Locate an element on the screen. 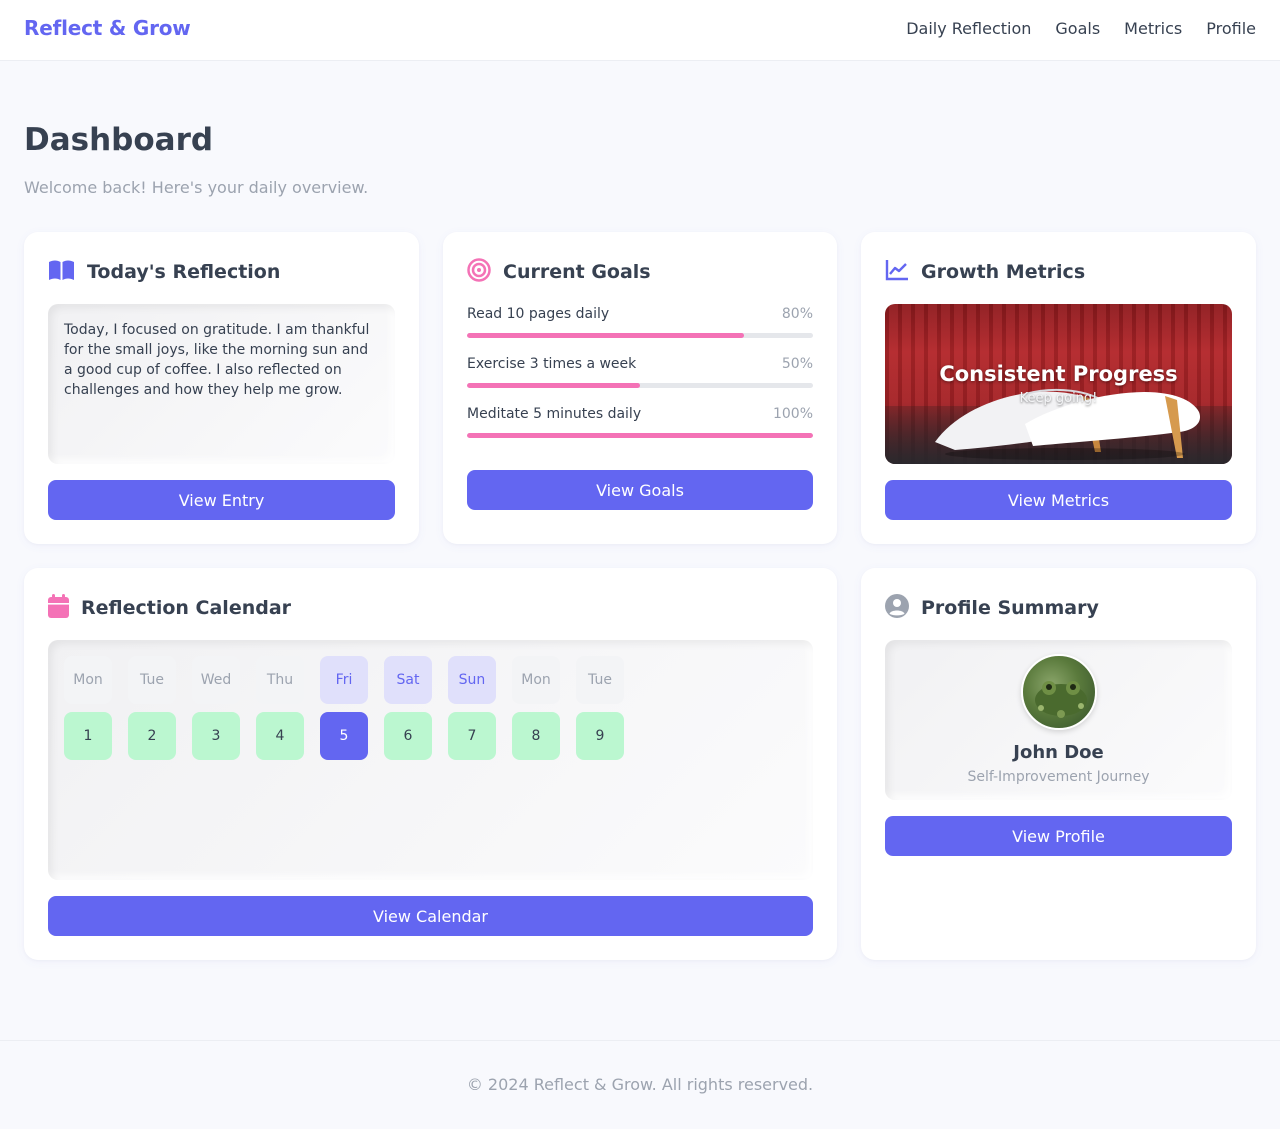 Image resolution: width=1280 pixels, height=1129 pixels. calendar-day-today: 5 is located at coordinates (344, 736).